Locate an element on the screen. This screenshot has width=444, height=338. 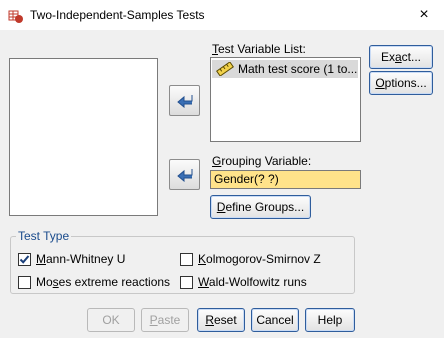
mann-whitney-label: Mann-Whitney U is located at coordinates (81, 259).